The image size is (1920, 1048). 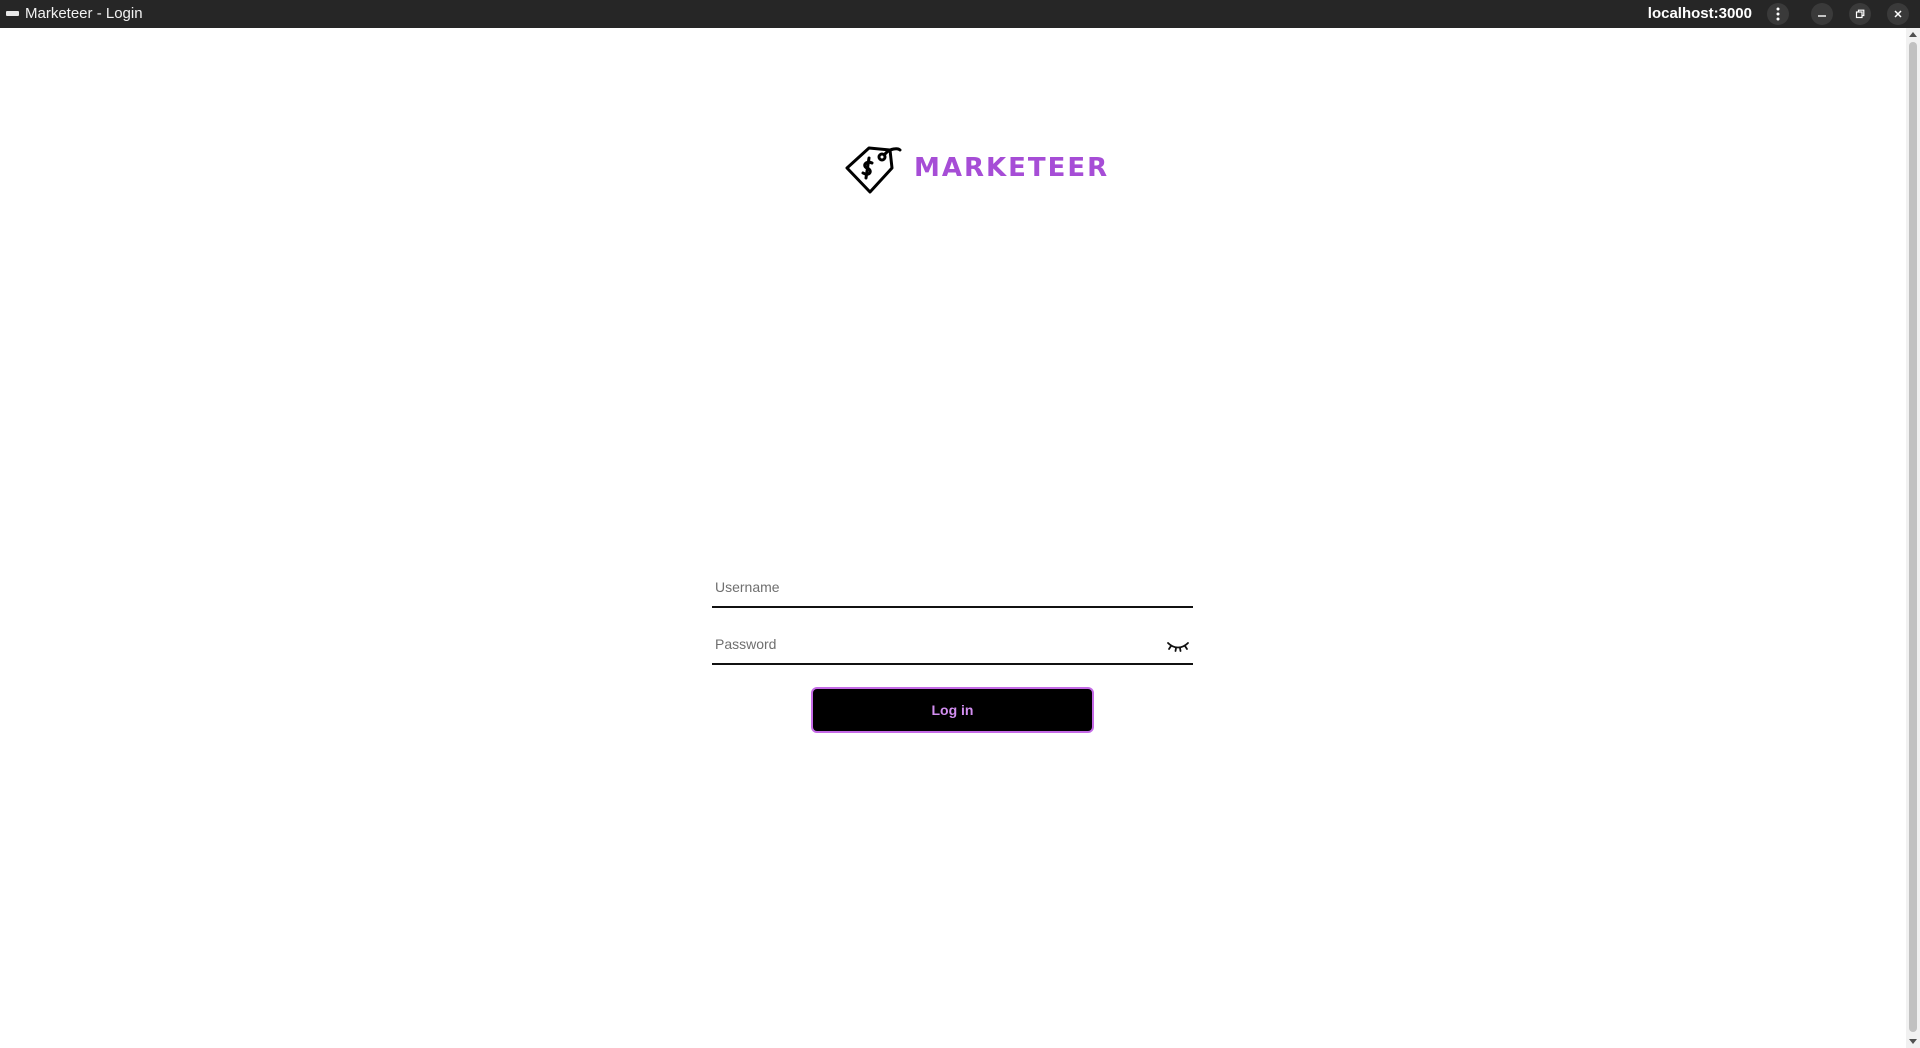 What do you see at coordinates (1699, 13) in the screenshot?
I see `window-host: localhost:3000` at bounding box center [1699, 13].